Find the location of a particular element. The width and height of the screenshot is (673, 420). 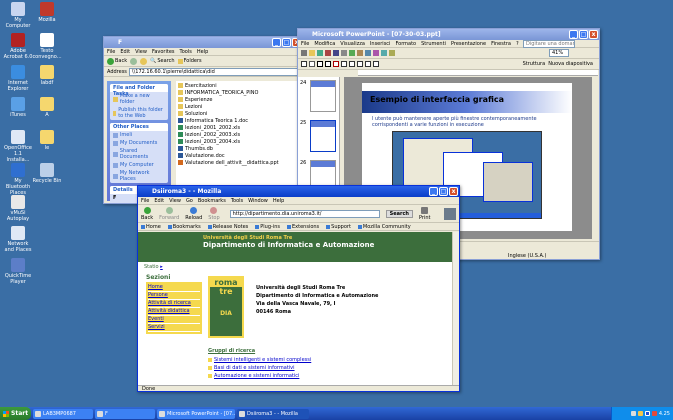

menu-item: Inserisci is located at coordinates (380, 43).